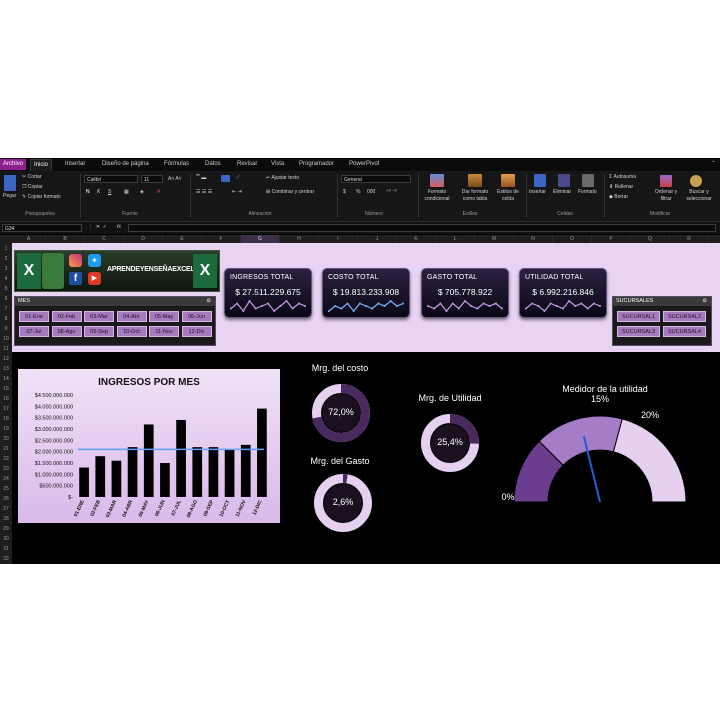 Image resolution: width=720 pixels, height=720 pixels. I want to click on row-header-15: 15, so click(6, 389).